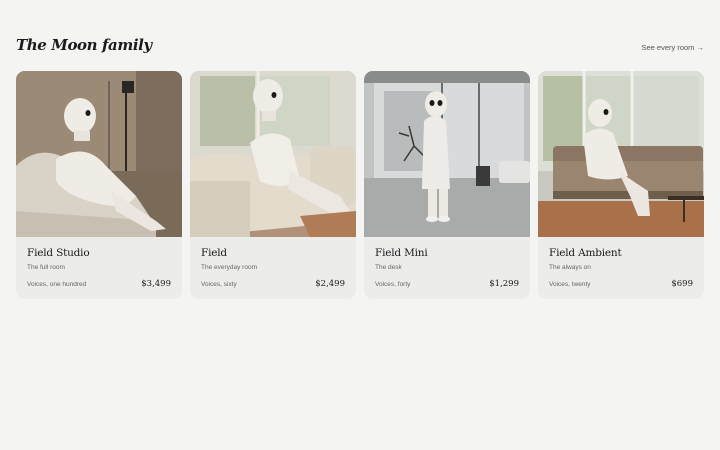 The width and height of the screenshot is (720, 450). What do you see at coordinates (46, 267) in the screenshot?
I see `product-subtitle: The full room` at bounding box center [46, 267].